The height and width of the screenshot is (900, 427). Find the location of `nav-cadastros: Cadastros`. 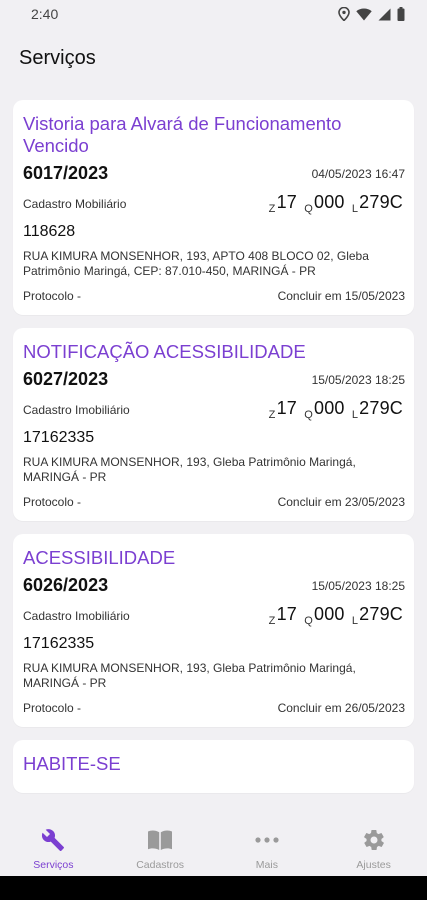

nav-cadastros: Cadastros is located at coordinates (160, 848).